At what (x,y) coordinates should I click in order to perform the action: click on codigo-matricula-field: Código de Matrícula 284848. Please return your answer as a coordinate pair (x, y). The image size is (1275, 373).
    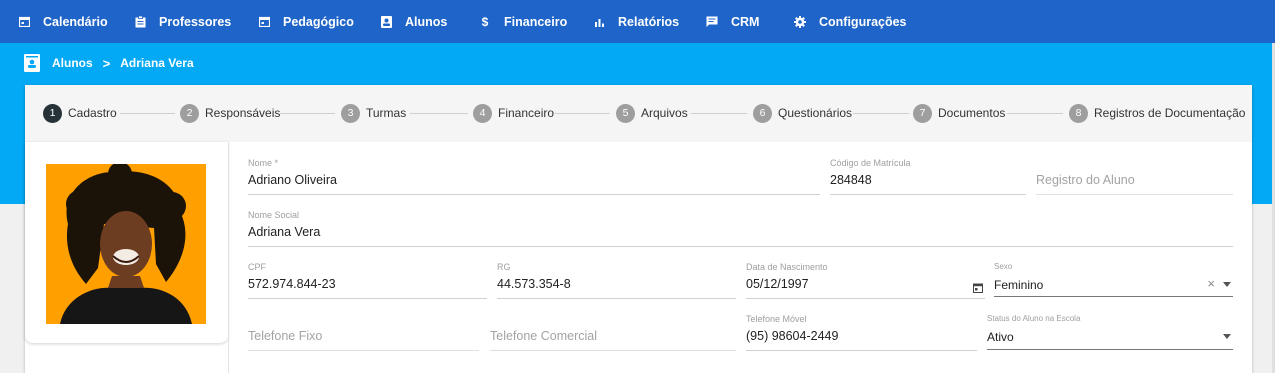
    Looking at the image, I should click on (928, 176).